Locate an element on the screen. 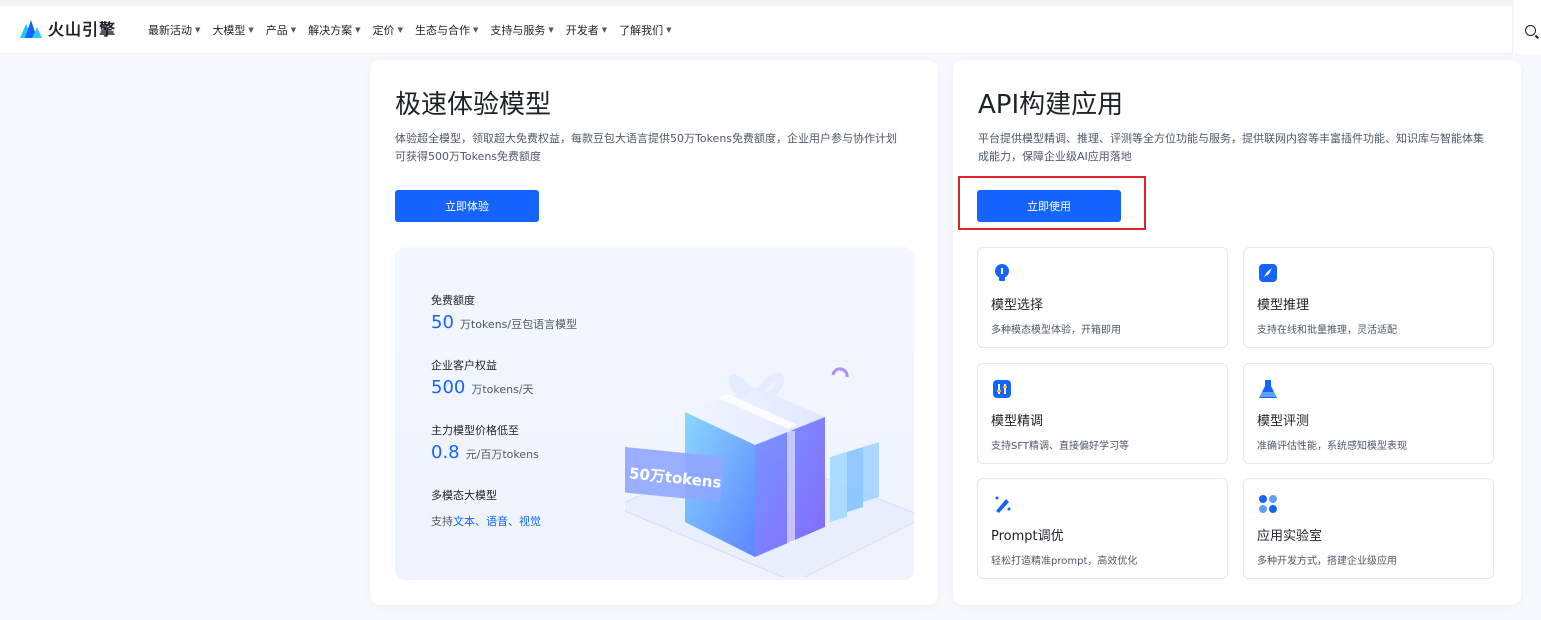 This screenshot has width=1541, height=620. nav-item-pricing: 定价 ▼ is located at coordinates (388, 30).